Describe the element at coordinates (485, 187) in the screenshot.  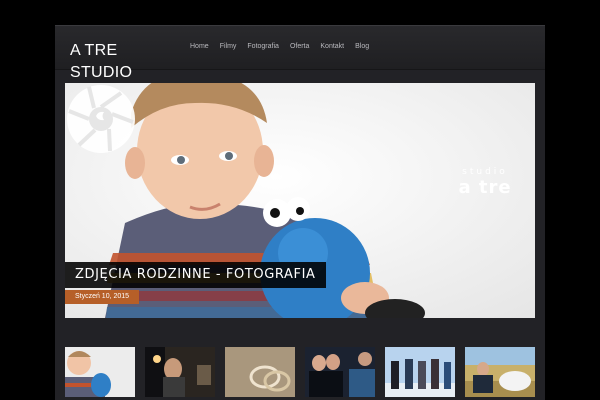
I see `watermark-atre-text: a tre` at that location.